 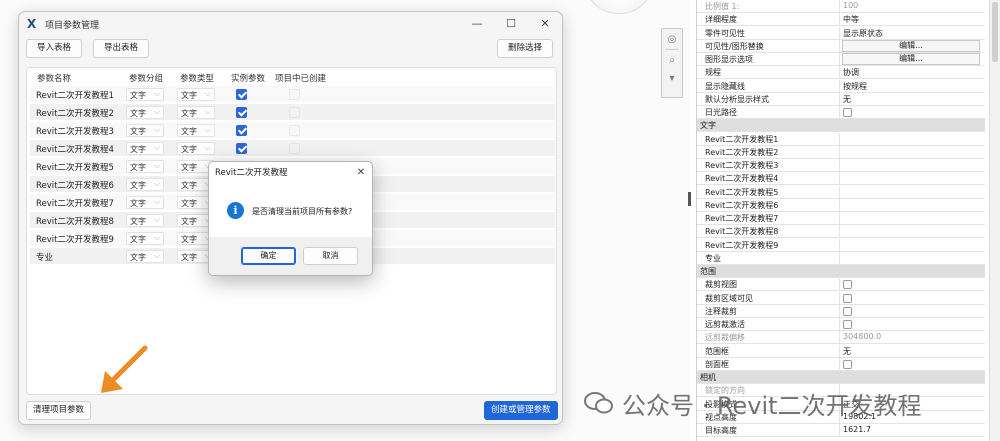 What do you see at coordinates (841, 338) in the screenshot?
I see `property-row: 远剪裁偏移 304800.0` at bounding box center [841, 338].